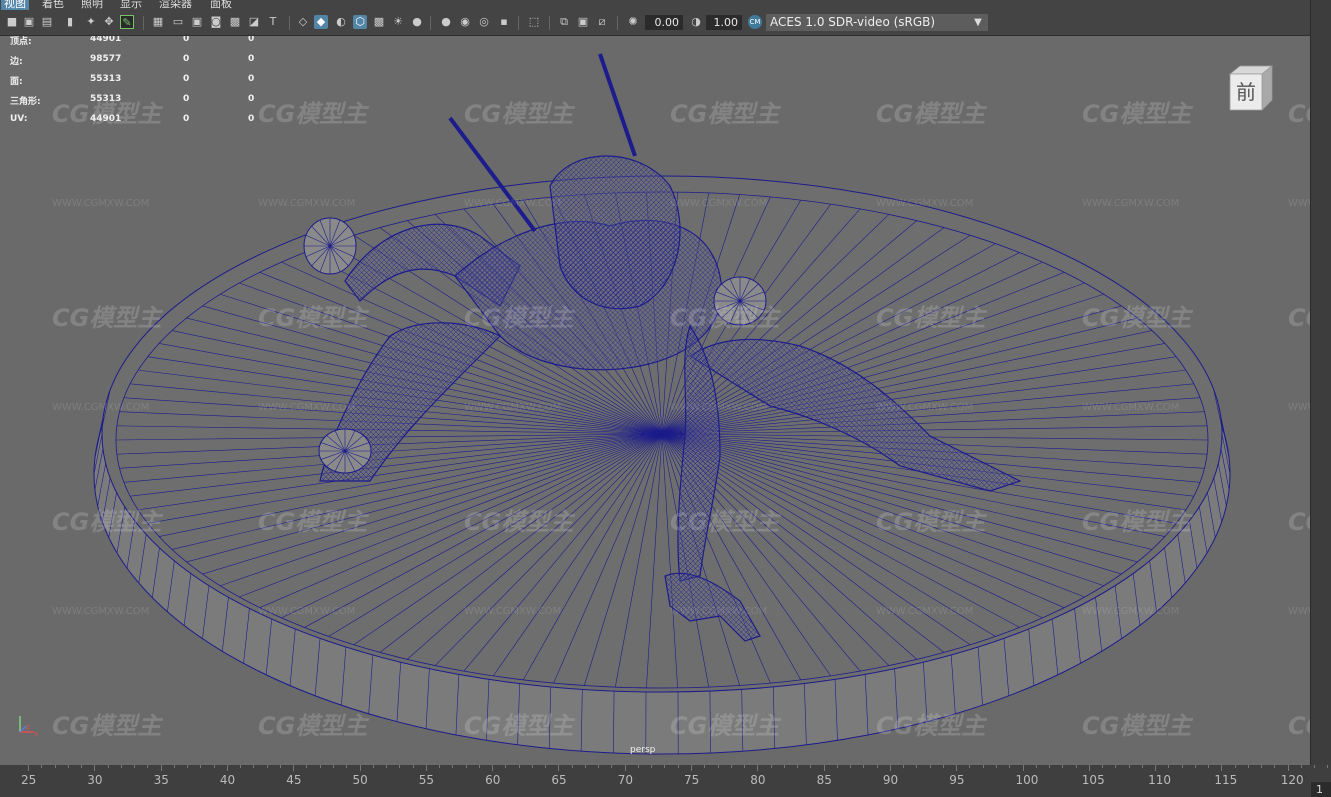 The width and height of the screenshot is (1331, 797). I want to click on time-slider-tick-label: 55, so click(426, 780).